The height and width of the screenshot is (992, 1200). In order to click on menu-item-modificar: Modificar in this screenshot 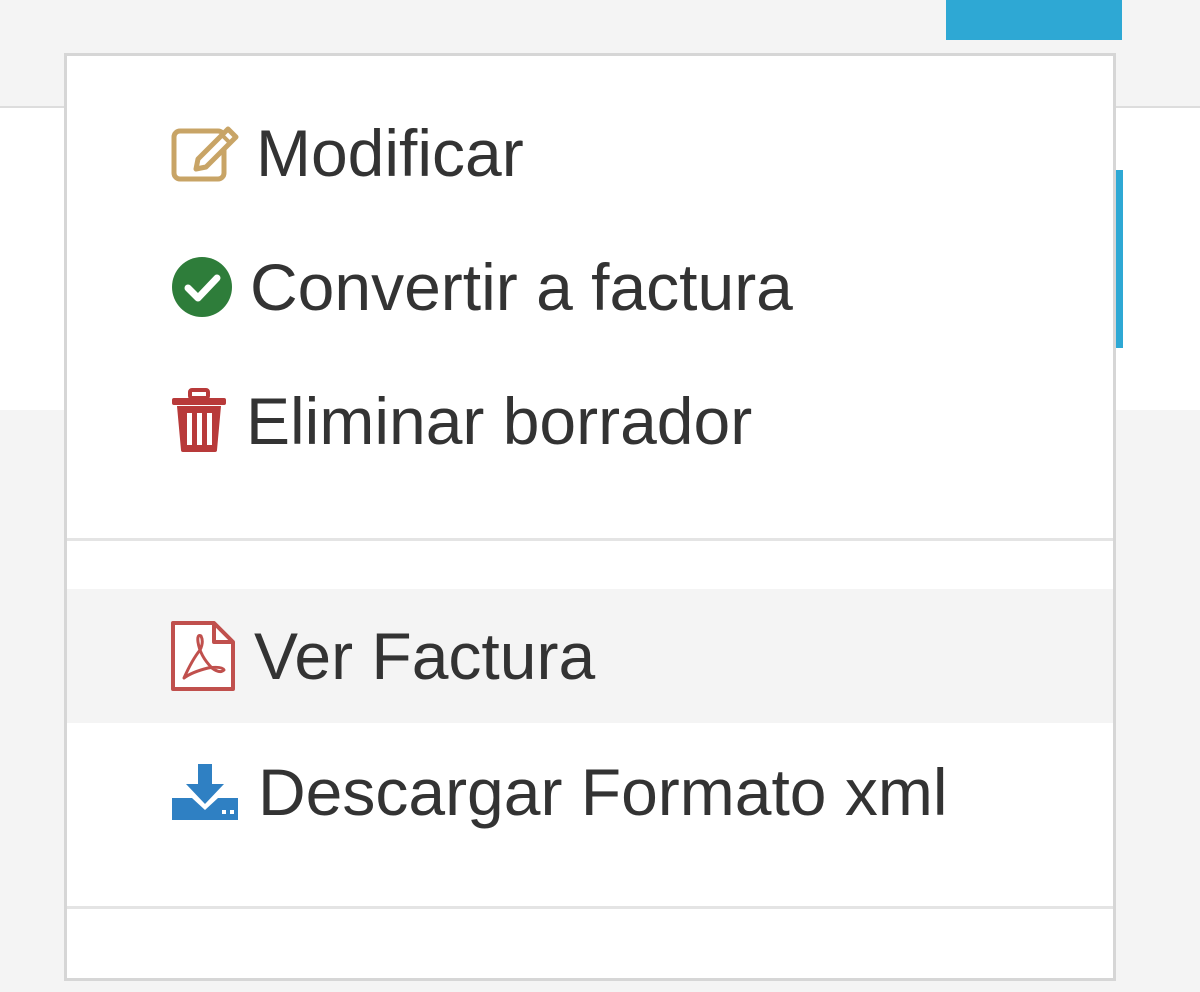, I will do `click(590, 153)`.